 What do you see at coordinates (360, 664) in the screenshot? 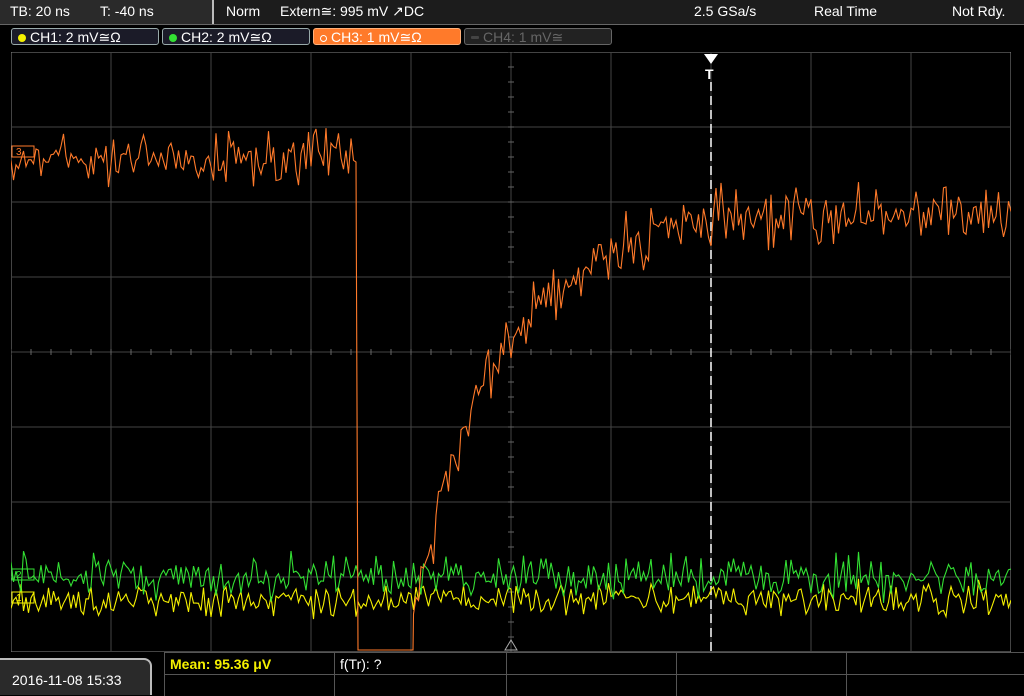
I see `rise-time-measurement: f(Tr): ?` at bounding box center [360, 664].